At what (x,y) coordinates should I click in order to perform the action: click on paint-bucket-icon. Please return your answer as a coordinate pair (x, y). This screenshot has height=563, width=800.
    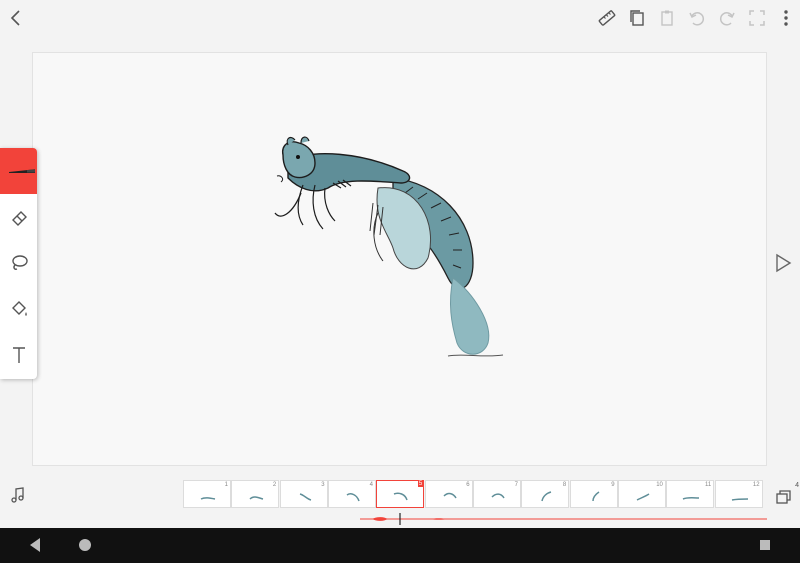
    Looking at the image, I should click on (19, 308).